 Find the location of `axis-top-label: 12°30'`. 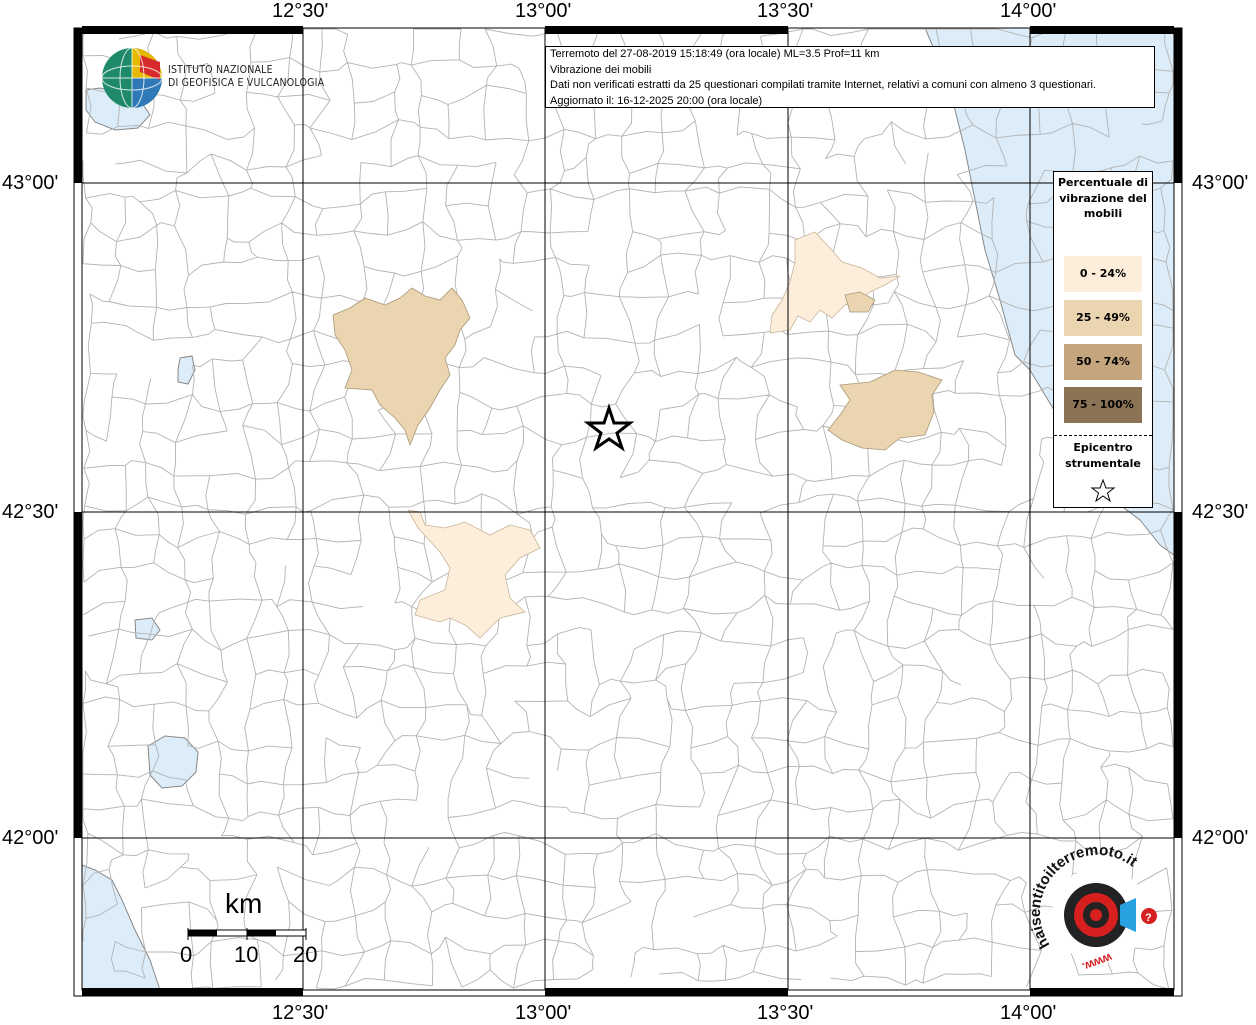

axis-top-label: 12°30' is located at coordinates (300, 11).